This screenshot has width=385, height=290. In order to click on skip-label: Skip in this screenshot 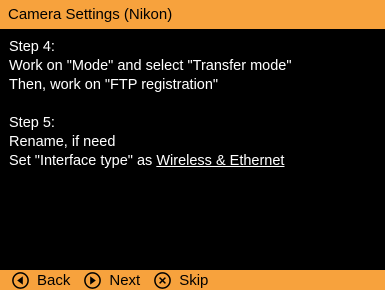, I will do `click(194, 280)`.